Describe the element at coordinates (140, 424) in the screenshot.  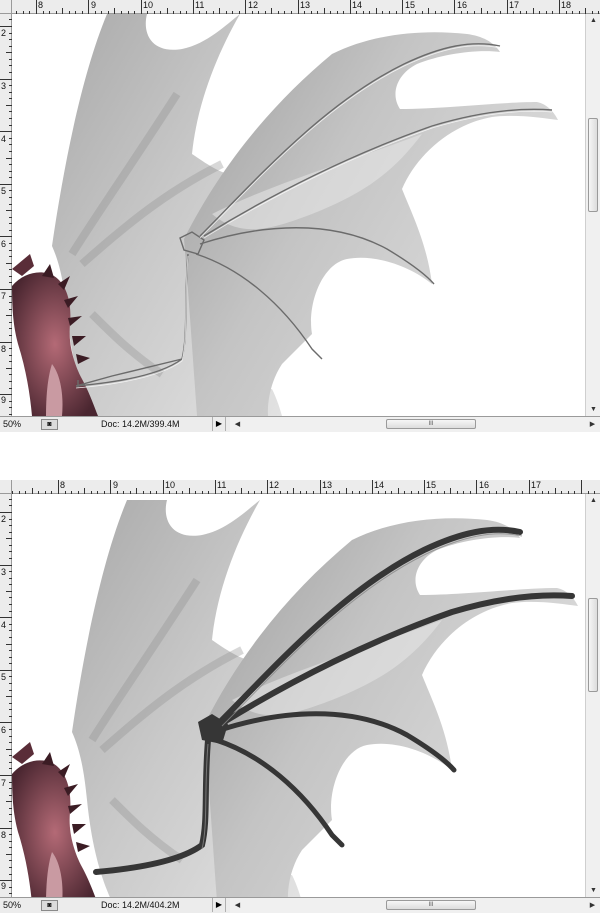
I see `document-size: Doc: 14.2M/399.4M` at that location.